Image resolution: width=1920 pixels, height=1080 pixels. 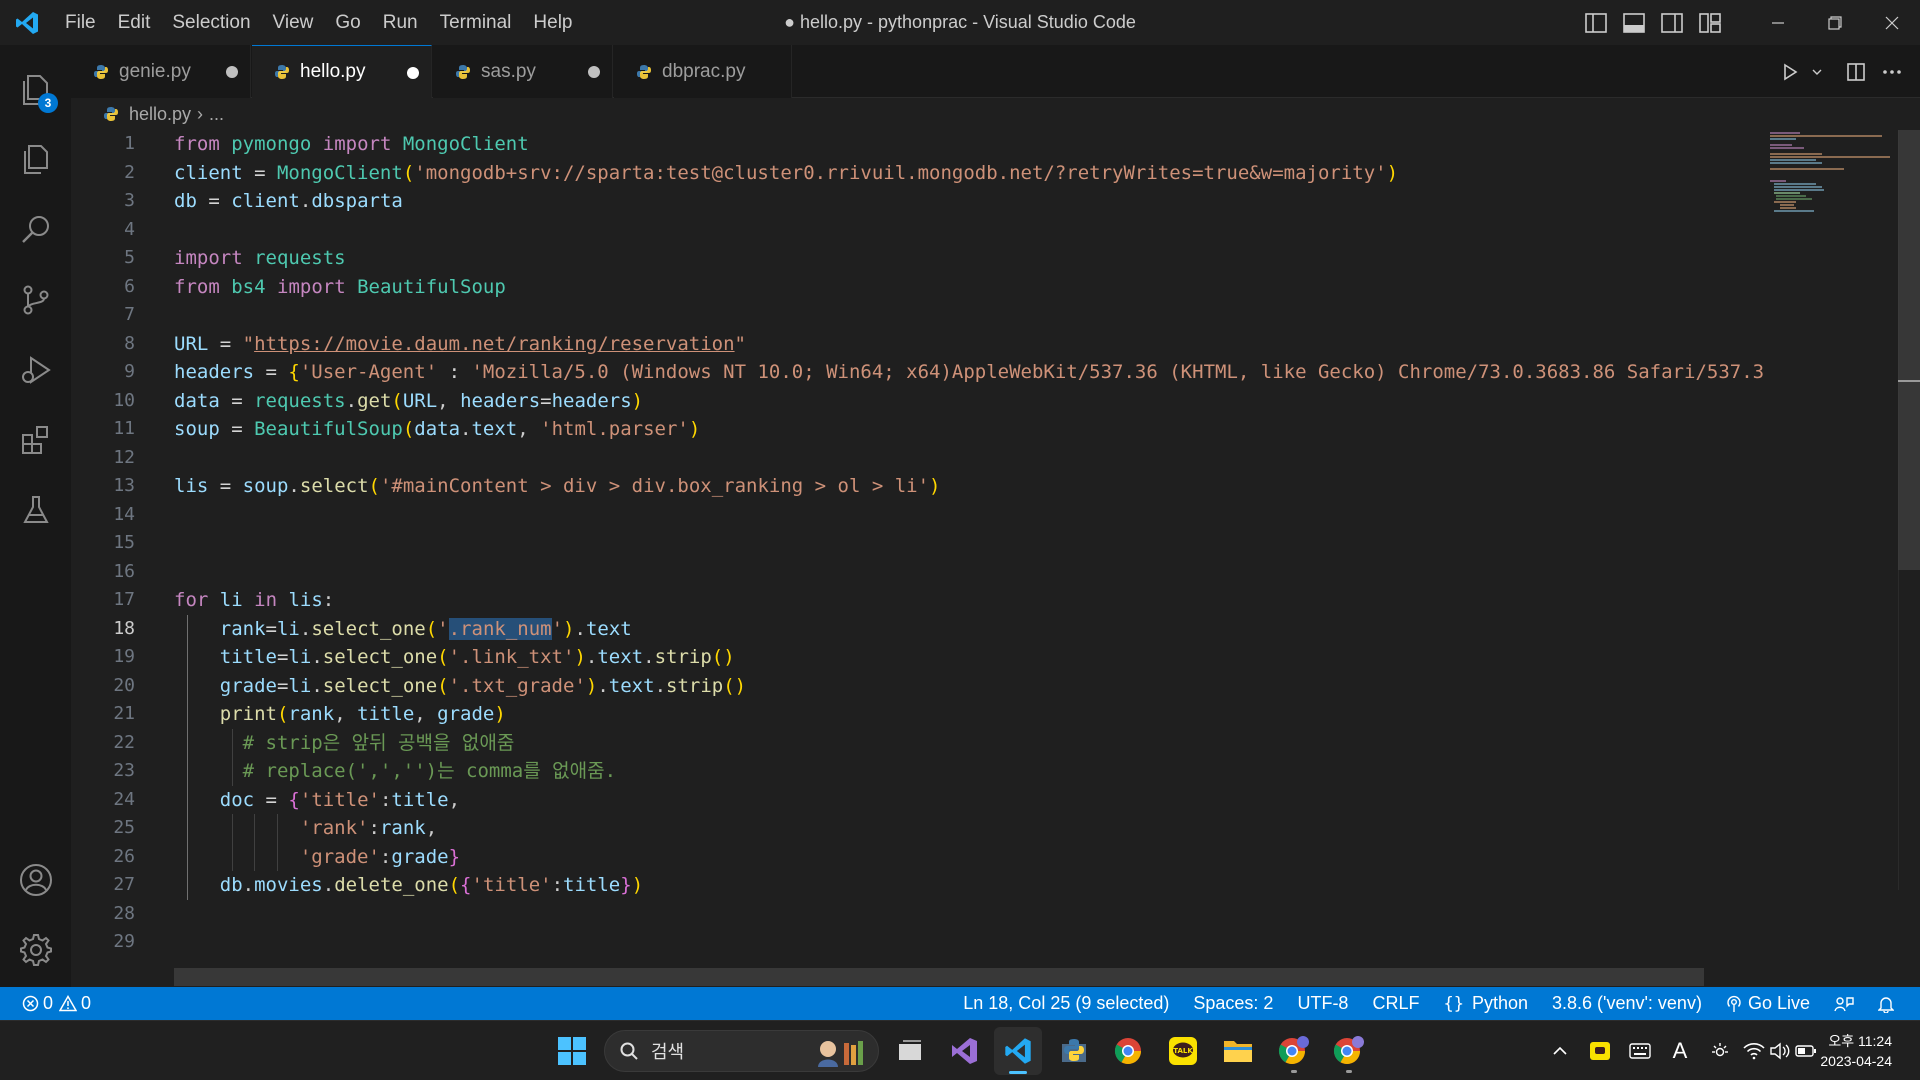 I want to click on clock: 오후 11:24 2023-04-24, so click(x=1870, y=1051).